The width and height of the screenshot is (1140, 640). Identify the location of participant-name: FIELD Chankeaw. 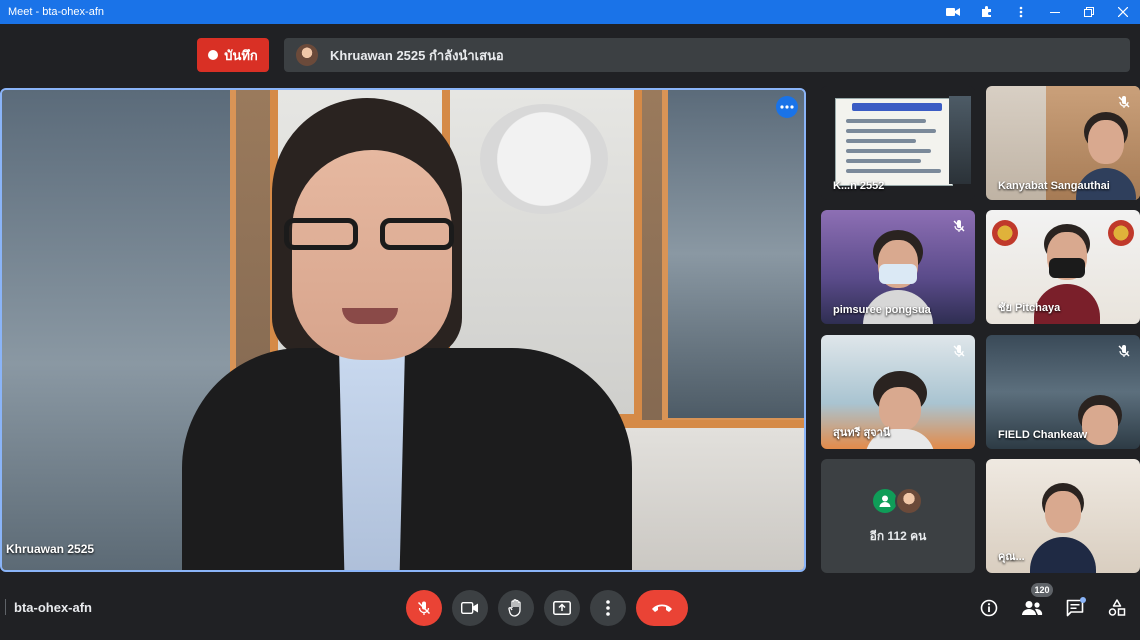
(1043, 435).